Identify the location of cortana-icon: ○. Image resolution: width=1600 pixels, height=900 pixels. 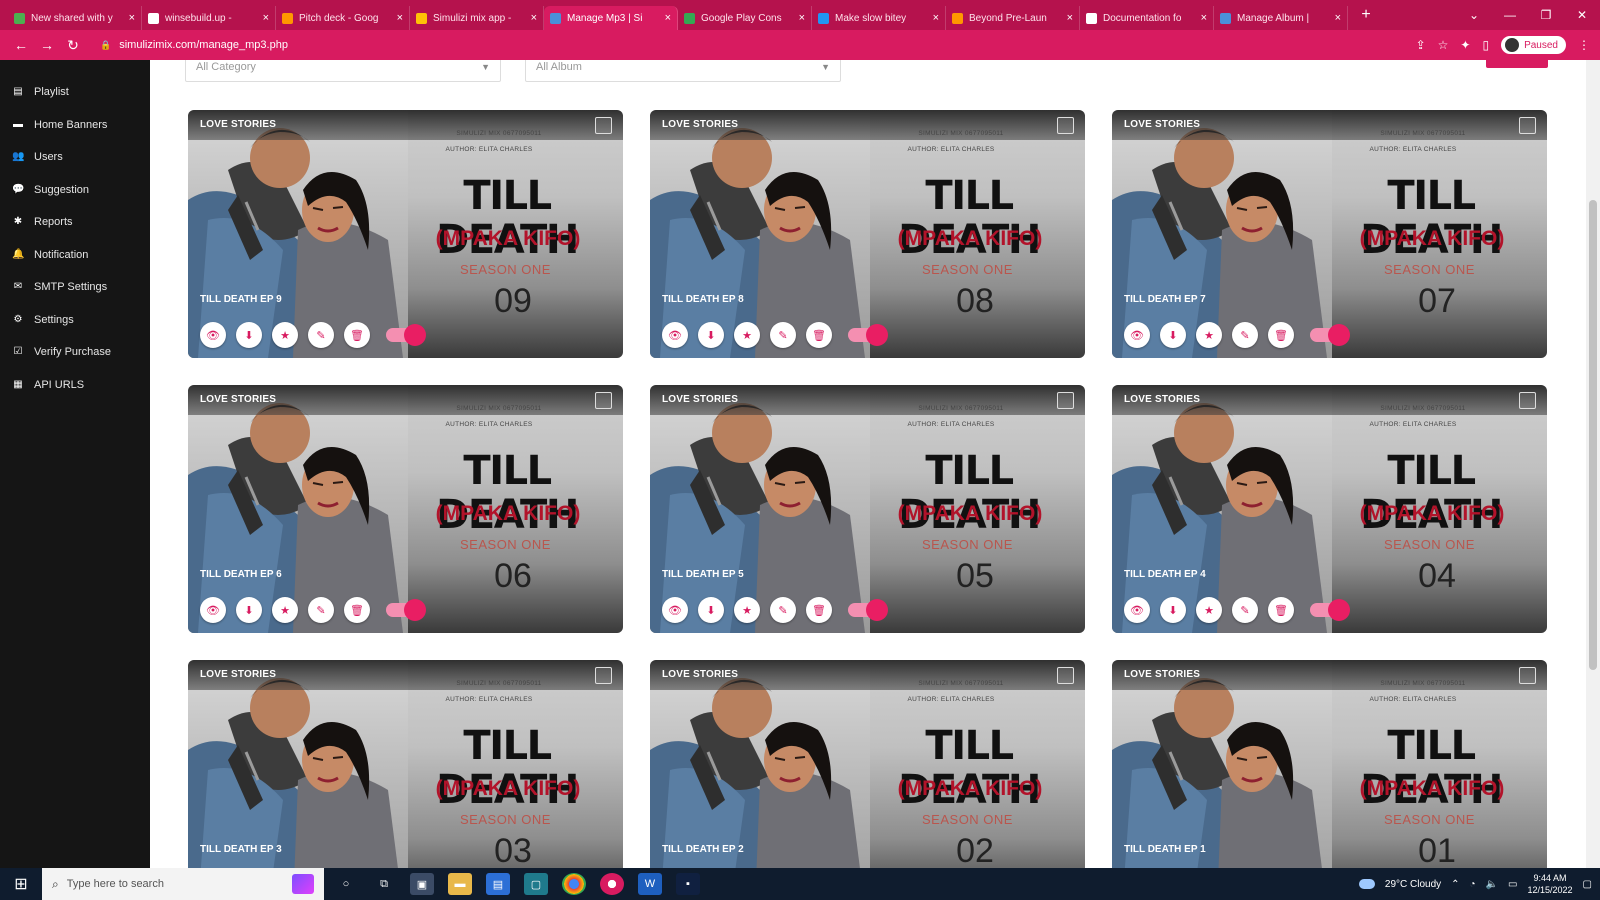
(346, 884).